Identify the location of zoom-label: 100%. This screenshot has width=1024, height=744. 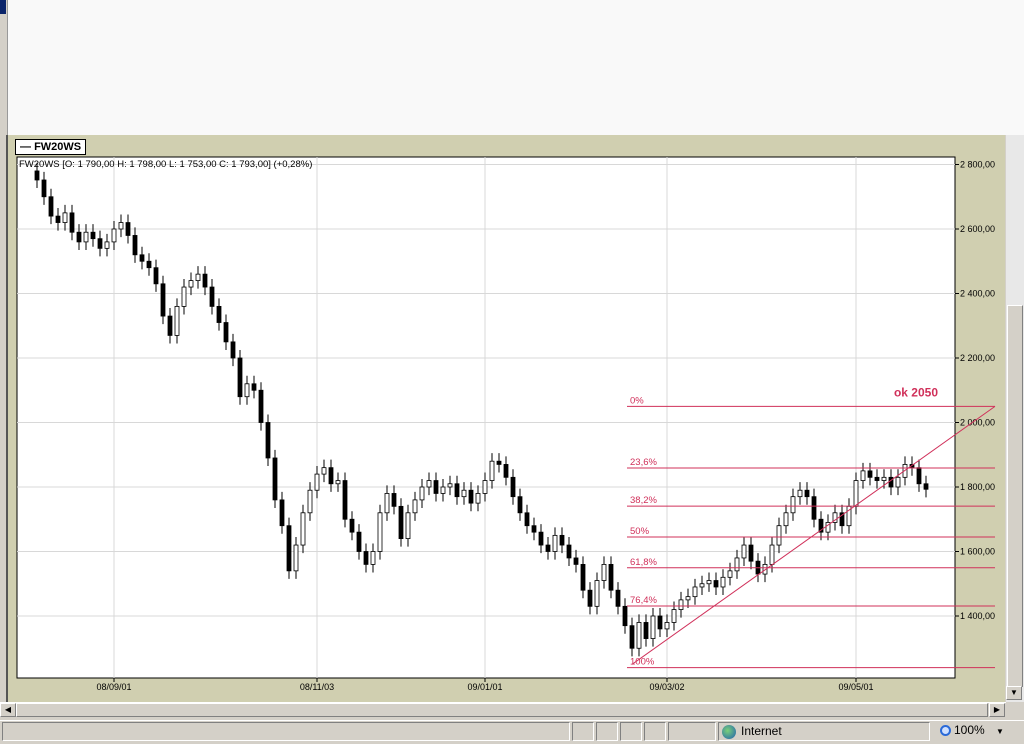
(969, 730).